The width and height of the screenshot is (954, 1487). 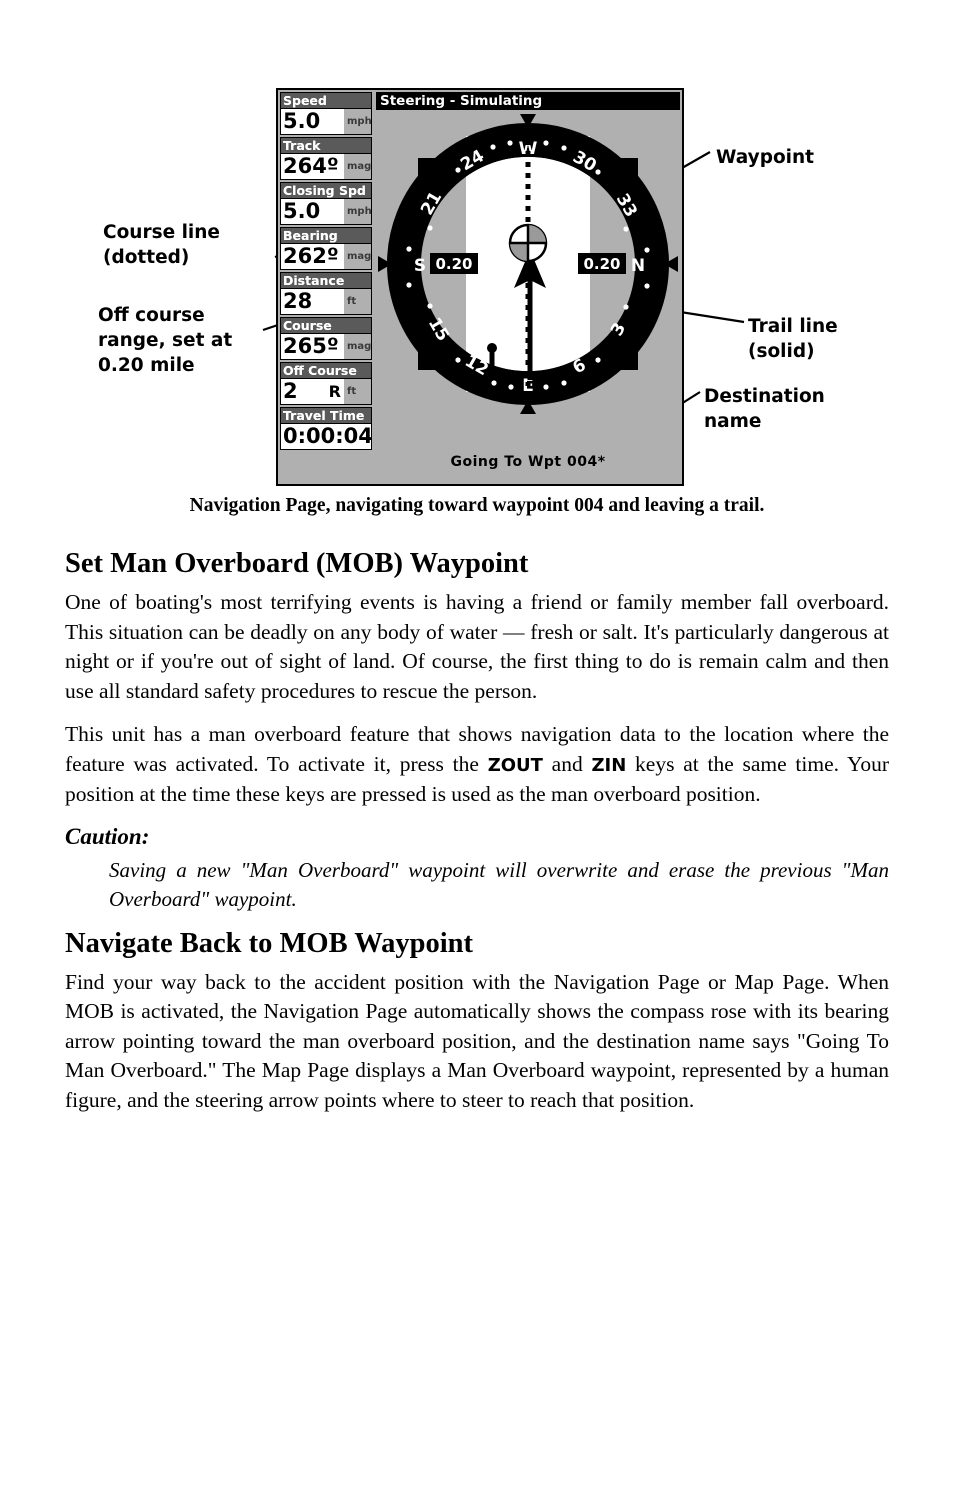 What do you see at coordinates (601, 264) in the screenshot?
I see `range-label-right: 0.20` at bounding box center [601, 264].